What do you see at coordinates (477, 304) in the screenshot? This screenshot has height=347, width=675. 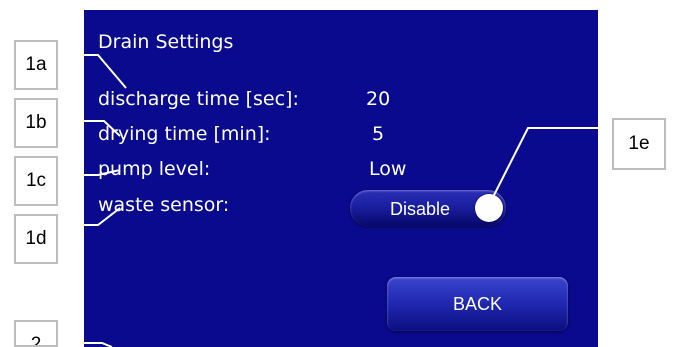 I see `back-button: BACK` at bounding box center [477, 304].